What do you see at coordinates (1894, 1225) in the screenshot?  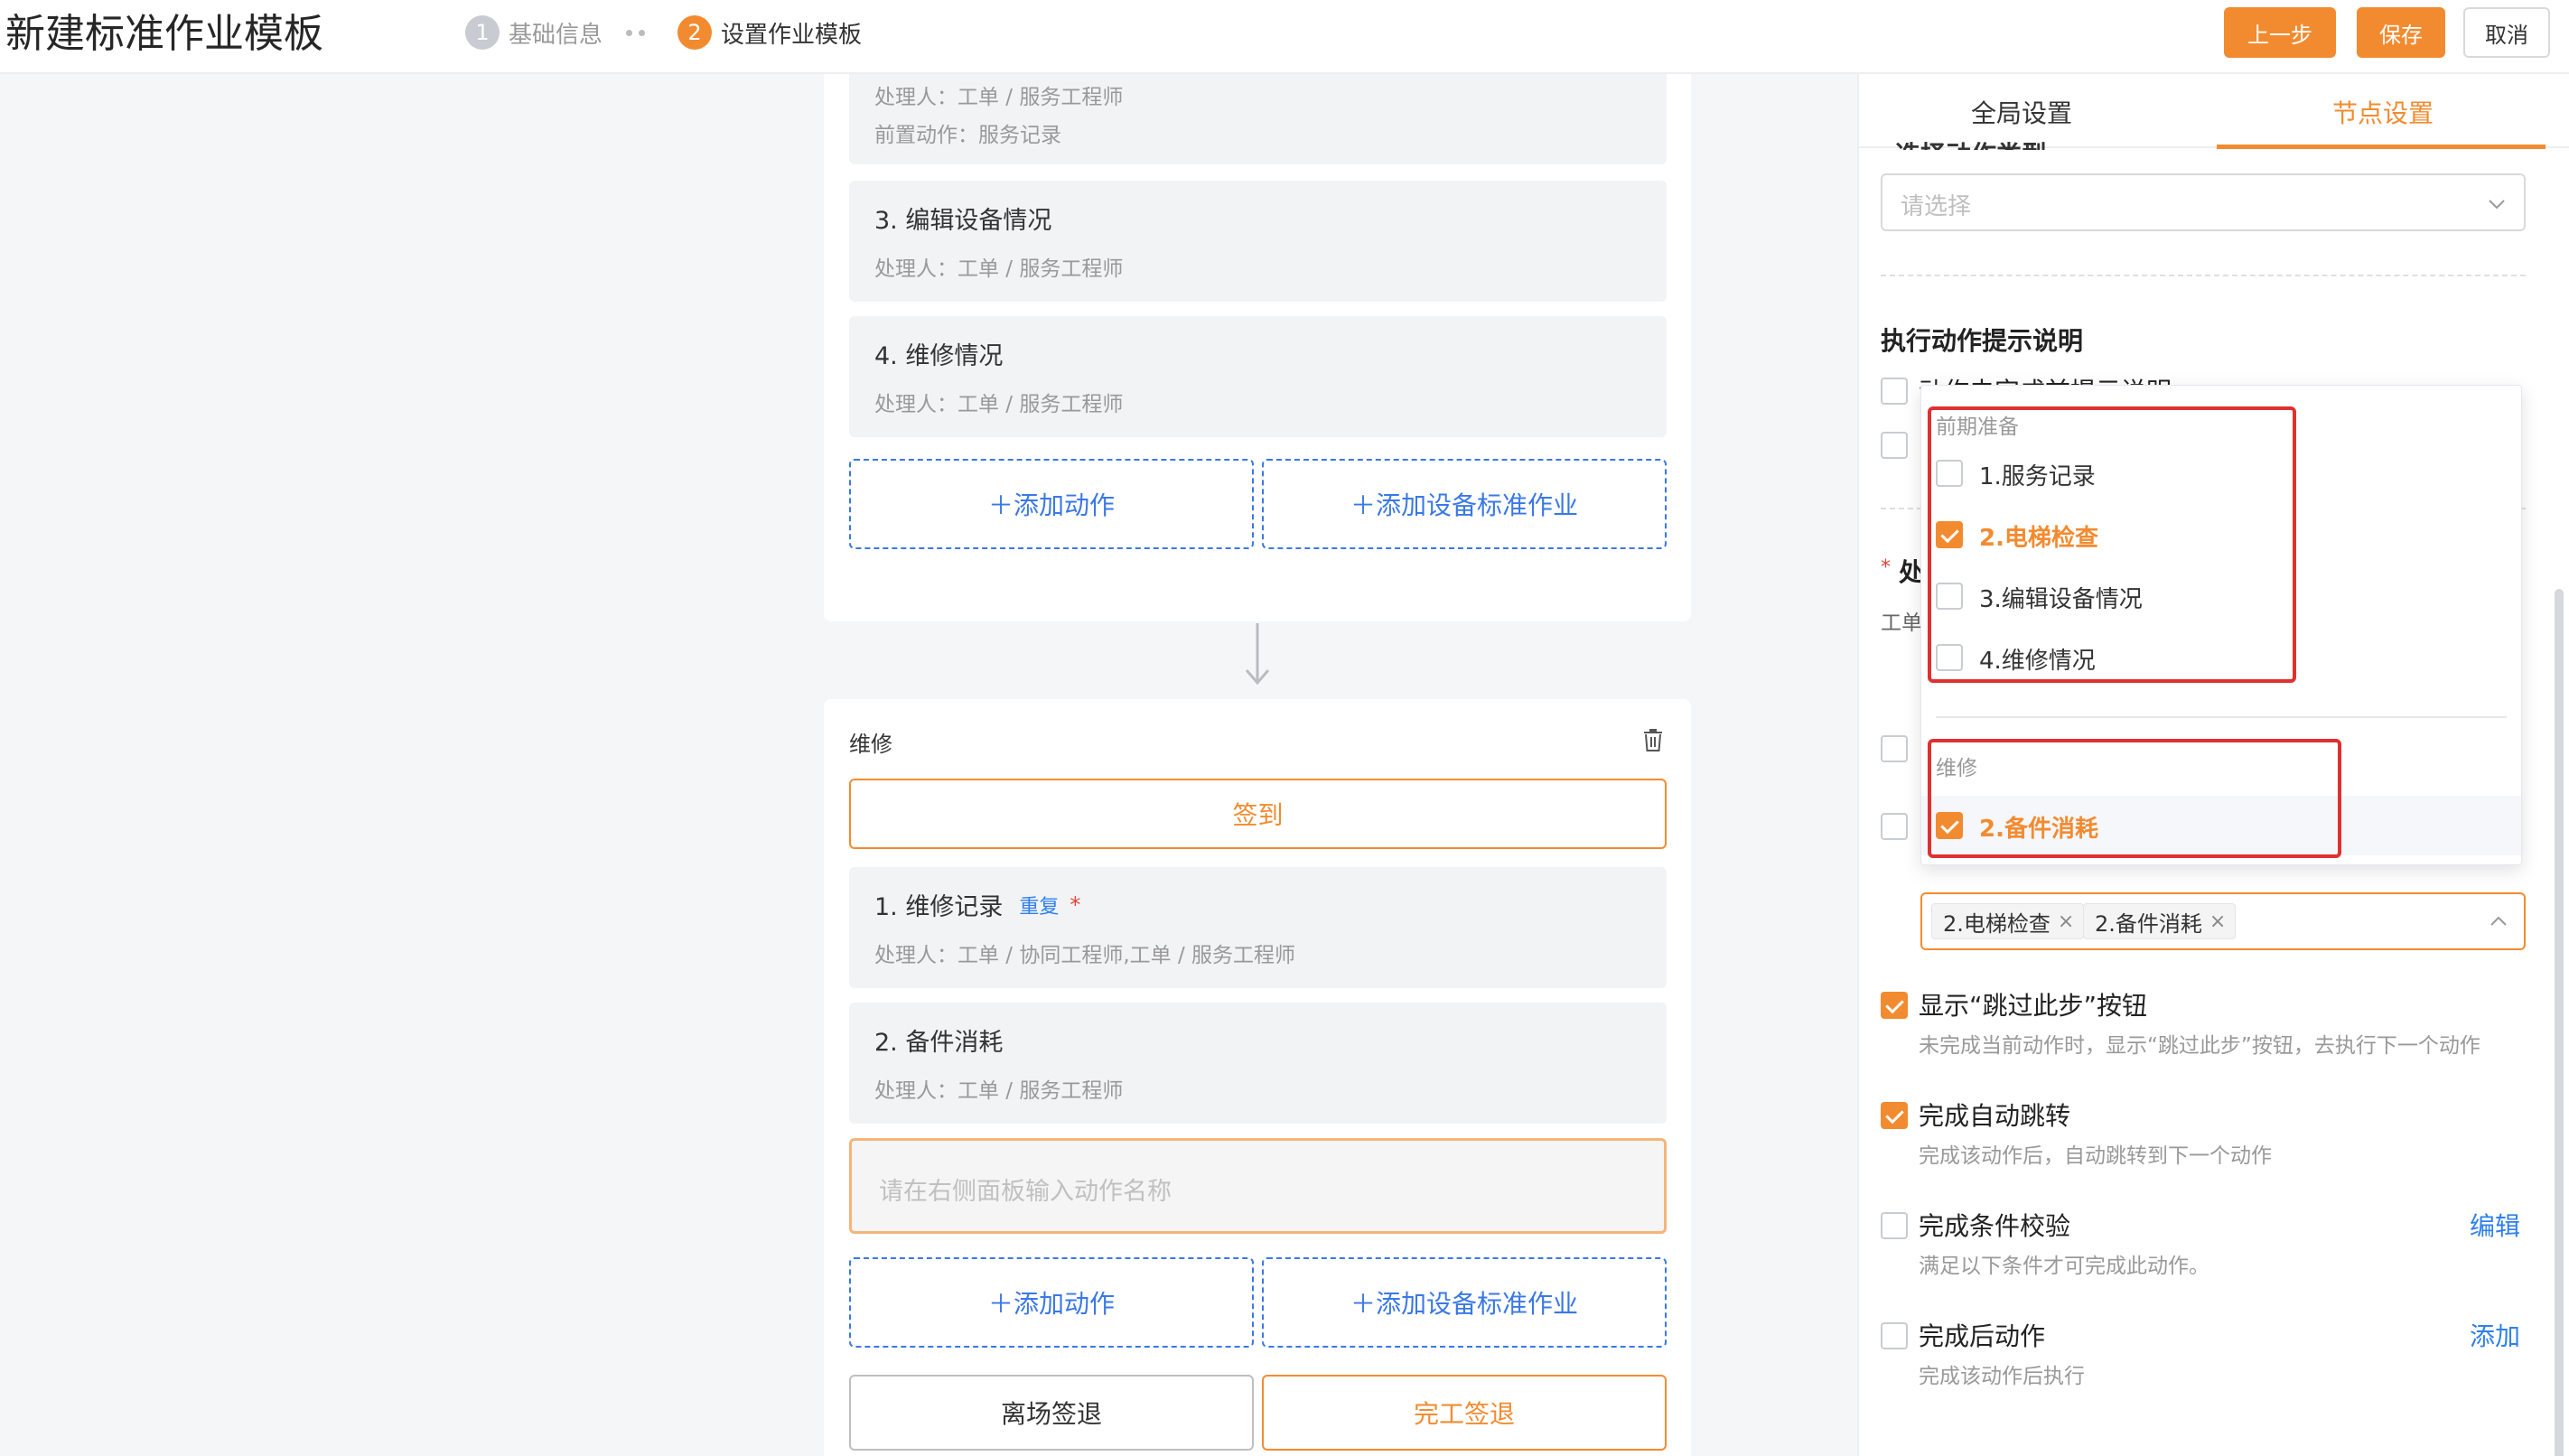 I see `completion-check-checkbox` at bounding box center [1894, 1225].